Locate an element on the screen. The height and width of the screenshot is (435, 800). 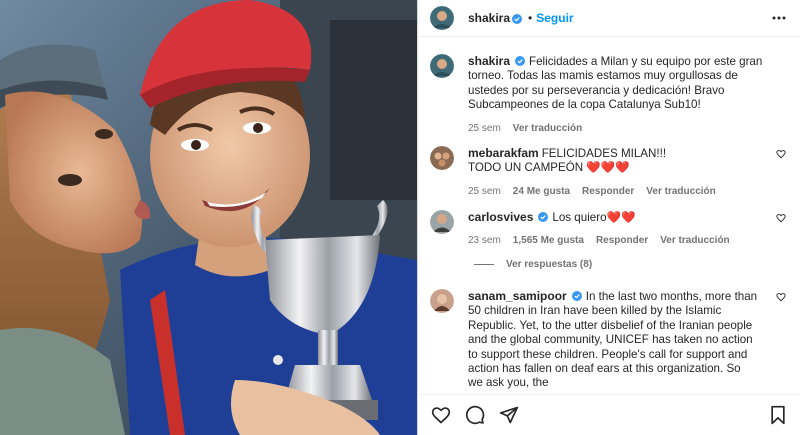
more-options-icon is located at coordinates (779, 18).